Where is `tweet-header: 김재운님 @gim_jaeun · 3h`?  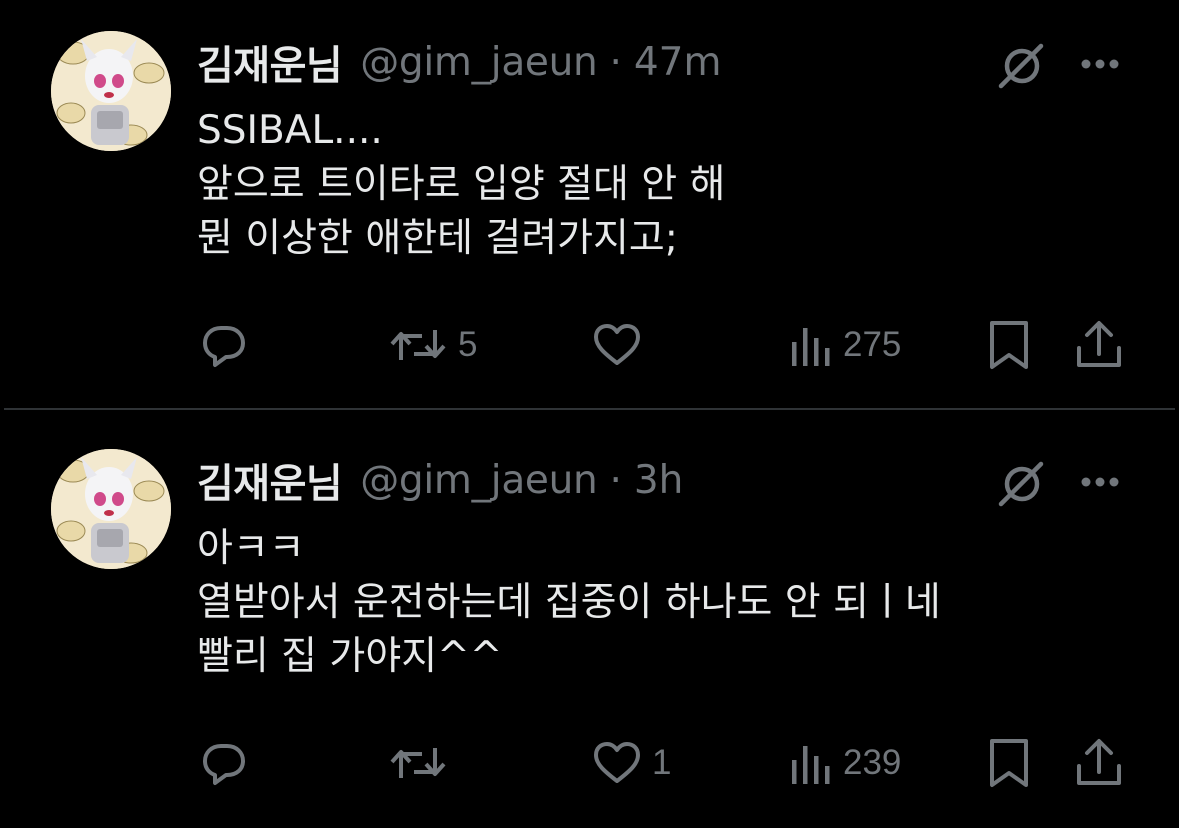
tweet-header: 김재운님 @gim_jaeun · 3h is located at coordinates (440, 480).